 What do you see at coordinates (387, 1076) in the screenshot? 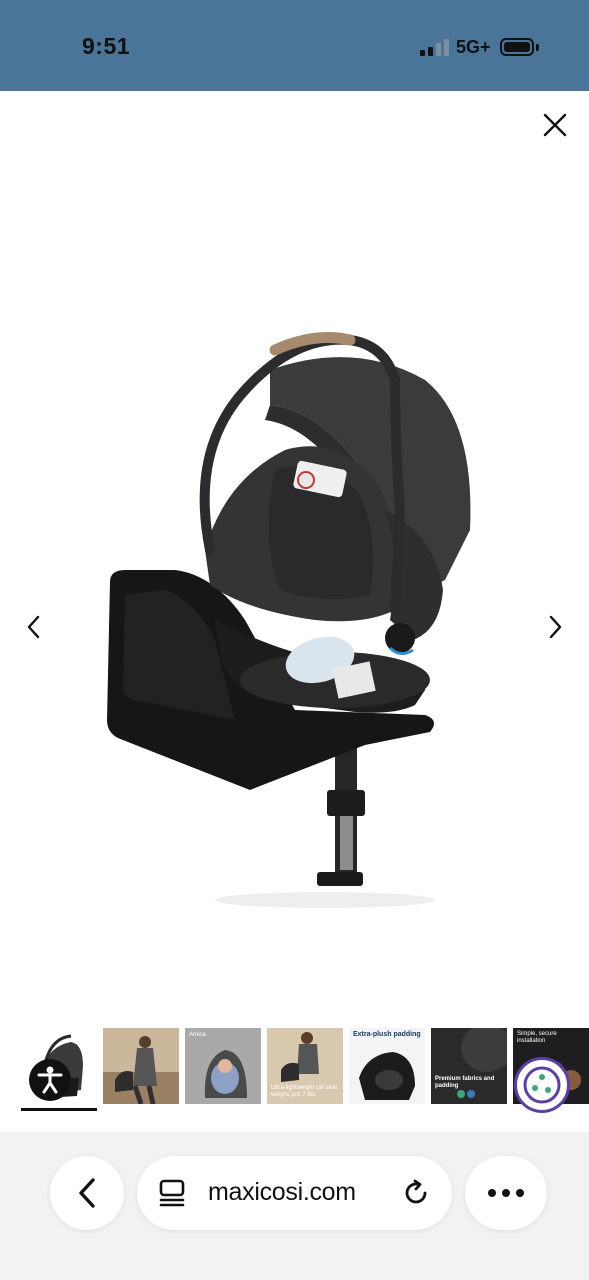
I see `thumbnail-5-image` at bounding box center [387, 1076].